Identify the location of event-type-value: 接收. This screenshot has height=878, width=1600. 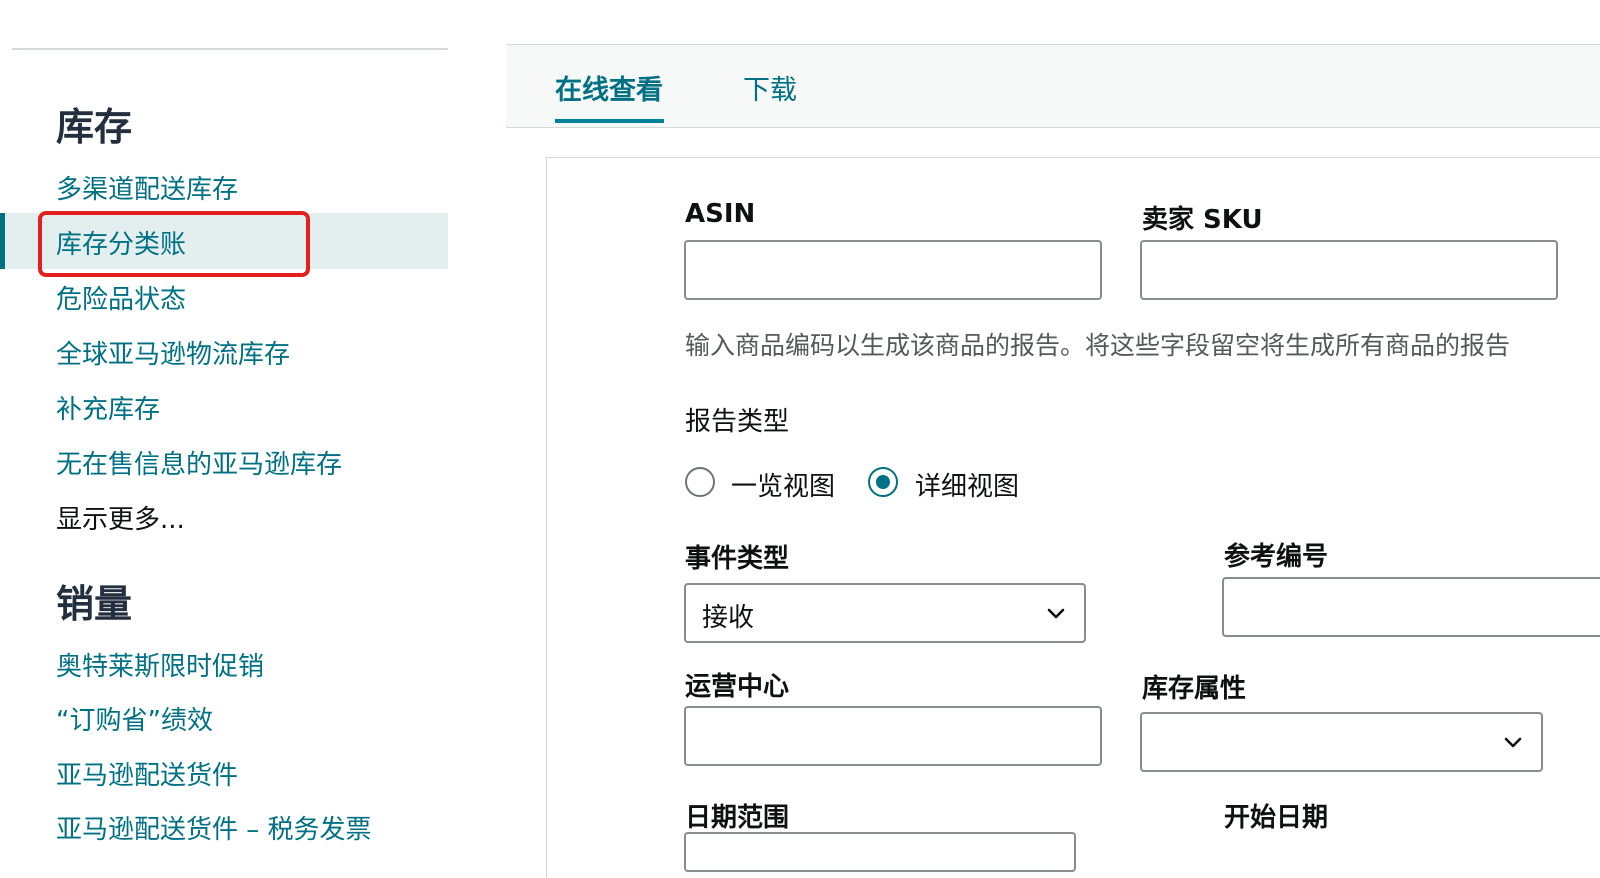
(728, 618).